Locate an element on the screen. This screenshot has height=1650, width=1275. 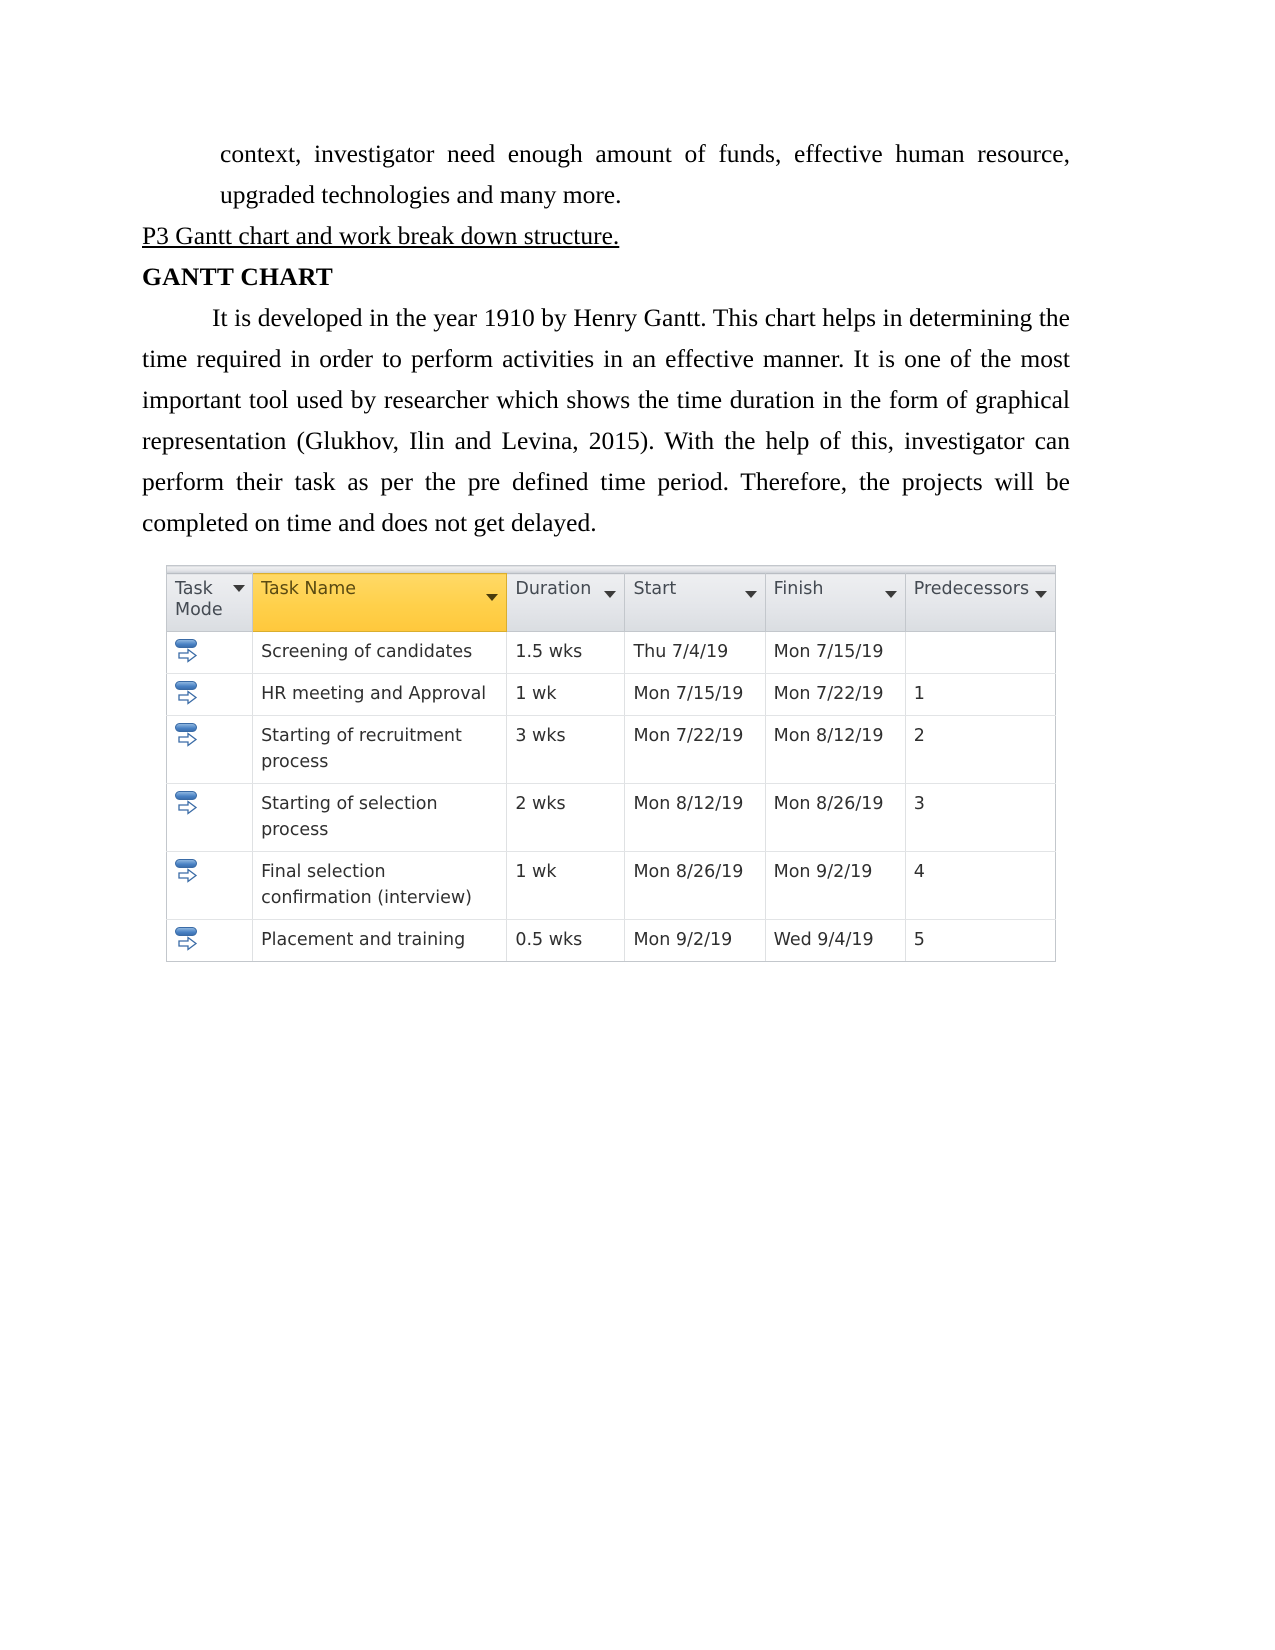
column-header-start: Start is located at coordinates (695, 602).